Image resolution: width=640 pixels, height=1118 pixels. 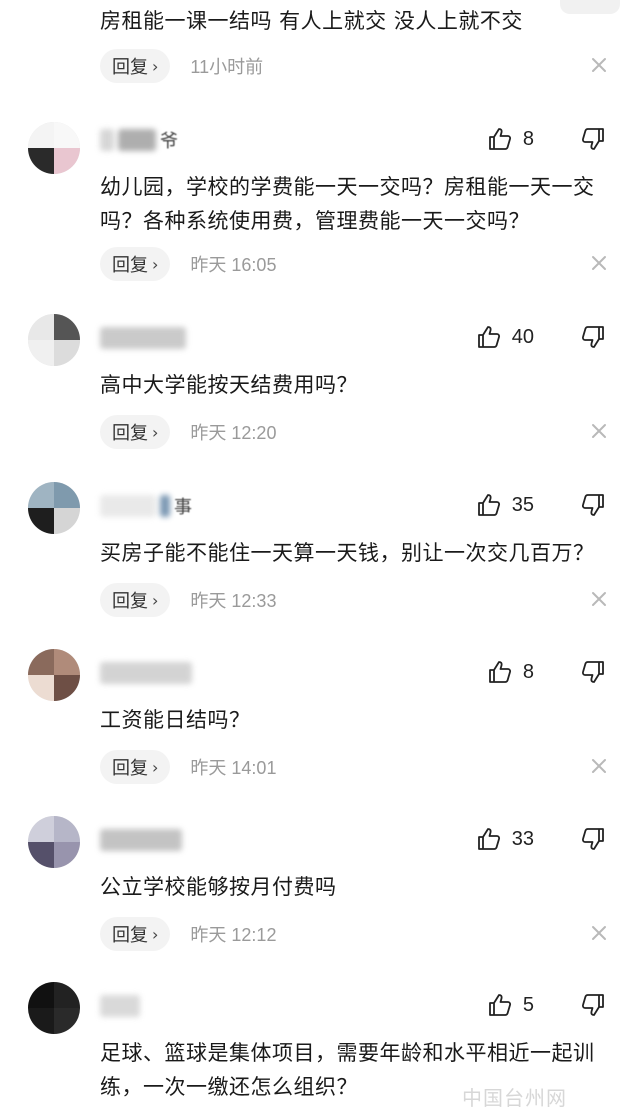 I want to click on comment-time: 昨天 12:20, so click(x=233, y=433).